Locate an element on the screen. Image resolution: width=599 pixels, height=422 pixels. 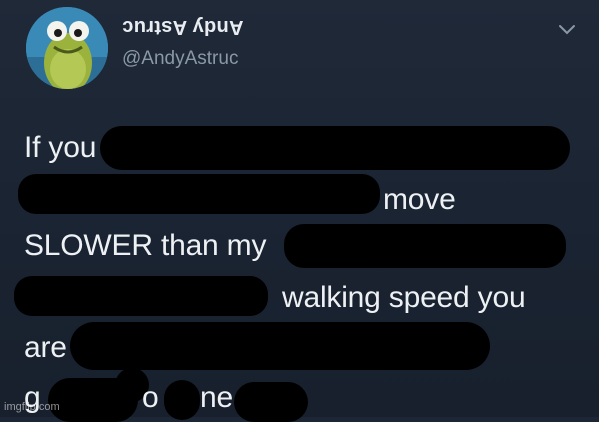
author-display-name: Andy Astruc is located at coordinates (182, 27).